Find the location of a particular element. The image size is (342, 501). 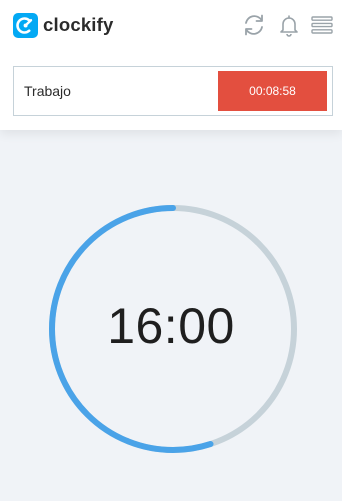

clockify-logo-icon is located at coordinates (25, 25).